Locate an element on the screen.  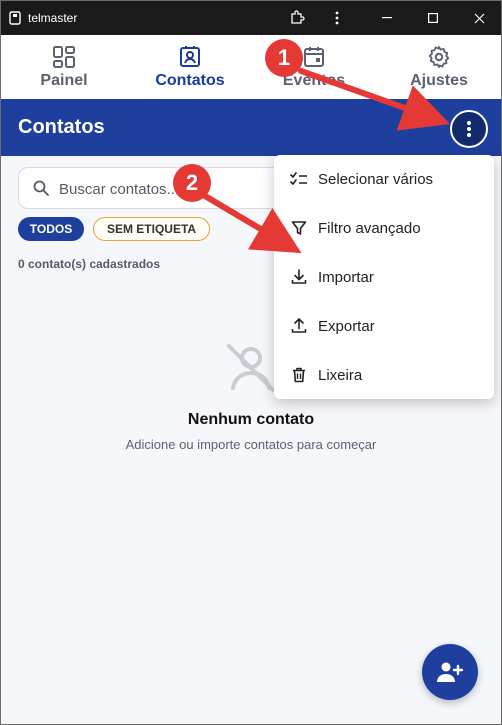
nav-contatos: Contatos is located at coordinates (190, 67).